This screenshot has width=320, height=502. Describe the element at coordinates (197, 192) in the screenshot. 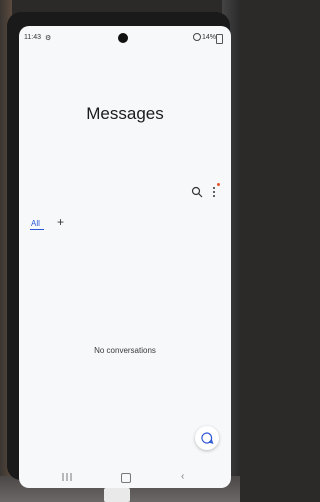

I see `search-icon` at that location.